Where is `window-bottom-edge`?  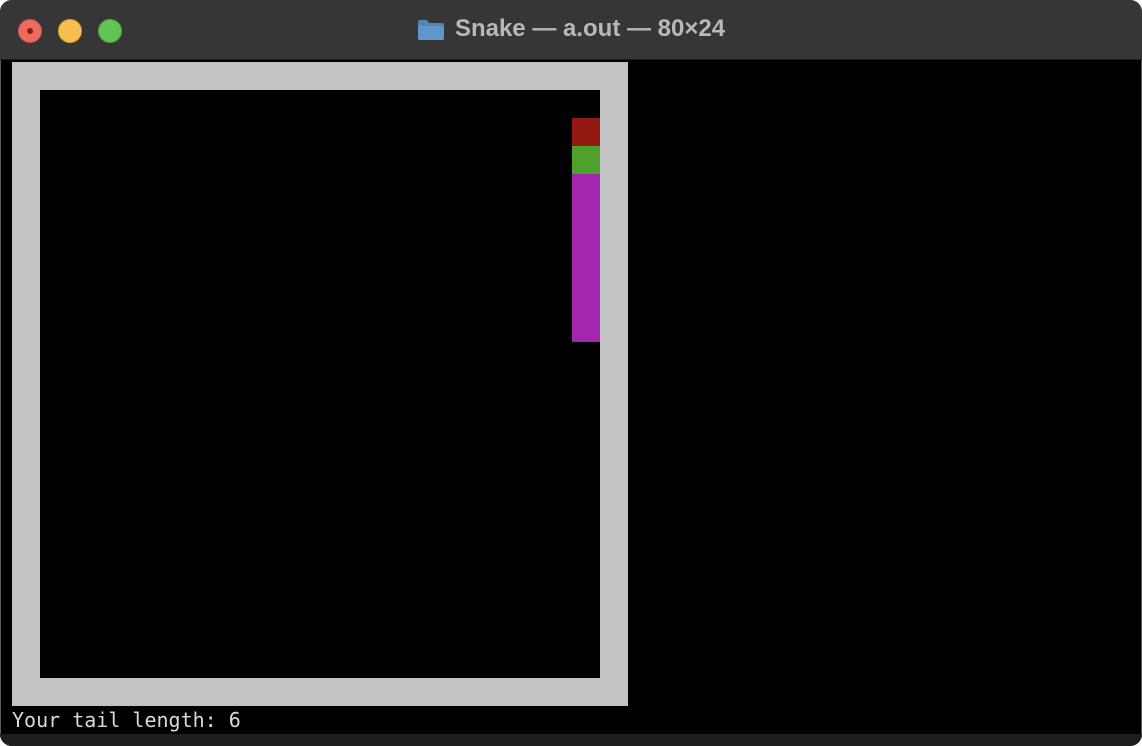 window-bottom-edge is located at coordinates (571, 740).